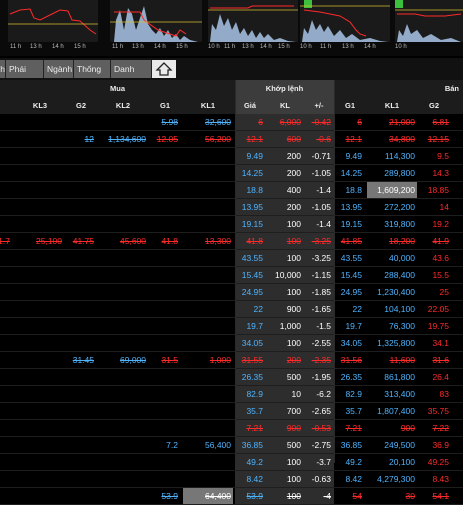  Describe the element at coordinates (319, 105) in the screenshot. I see `column-header: +/-` at that location.